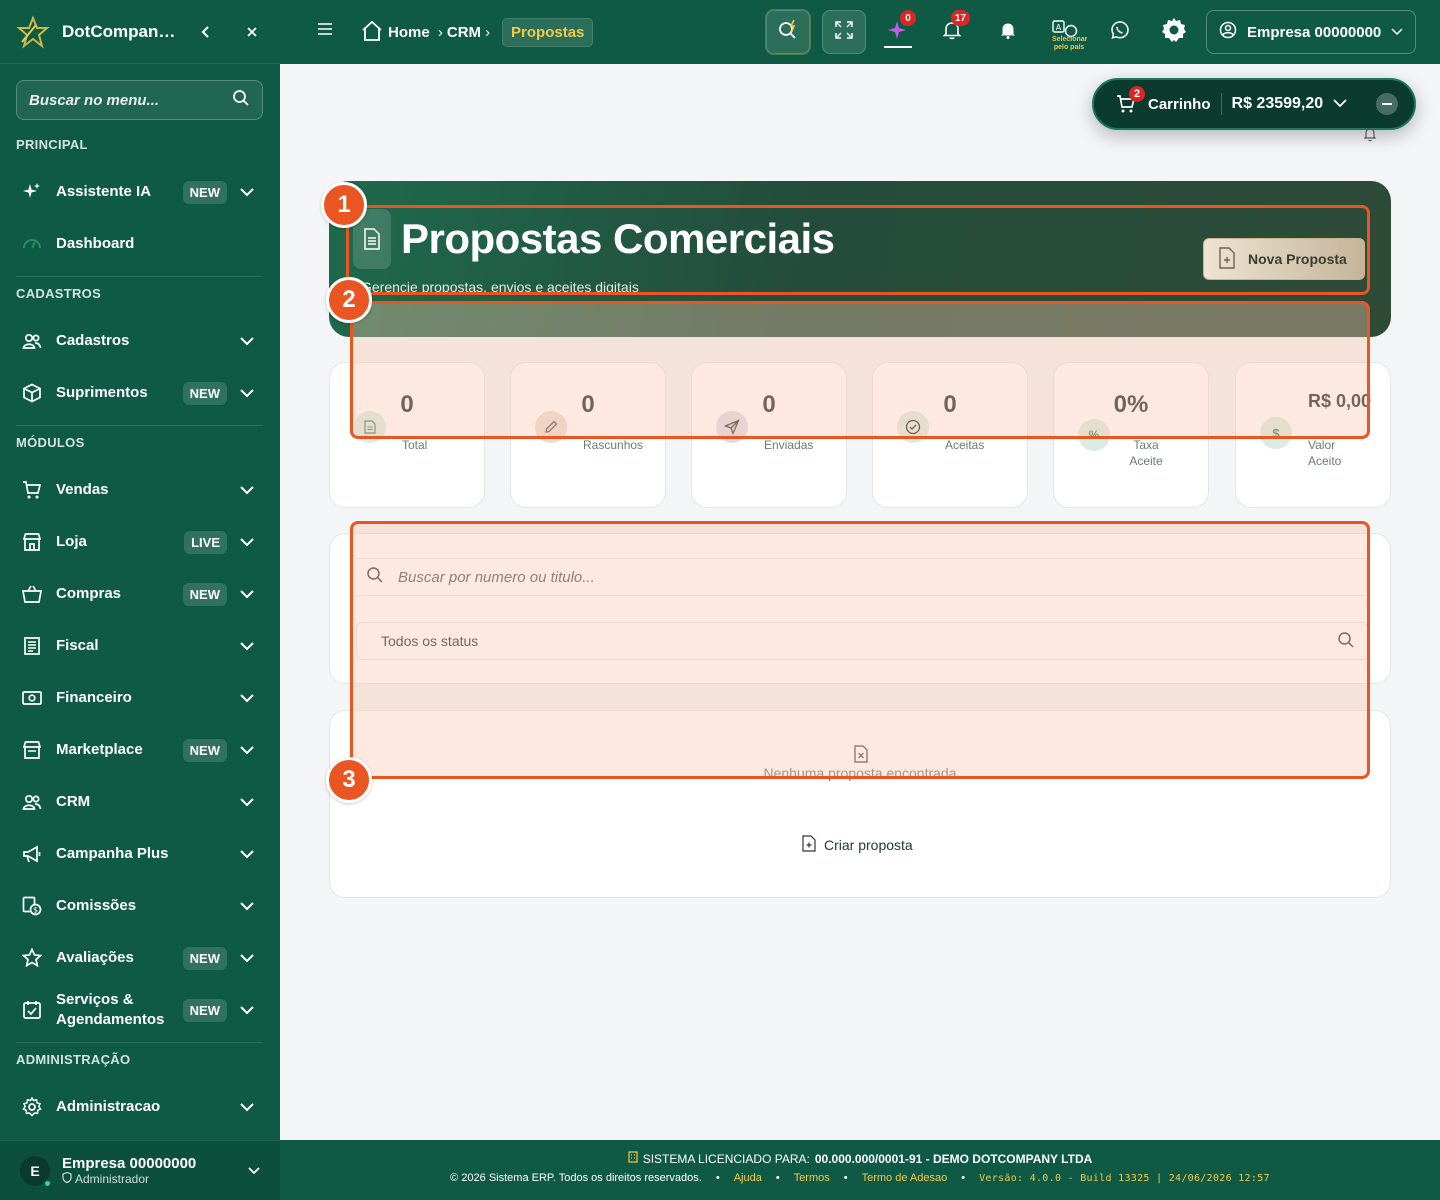 The height and width of the screenshot is (1200, 1440). What do you see at coordinates (139, 750) in the screenshot?
I see `sidebar-item-marketplace: Marketplace NEW` at bounding box center [139, 750].